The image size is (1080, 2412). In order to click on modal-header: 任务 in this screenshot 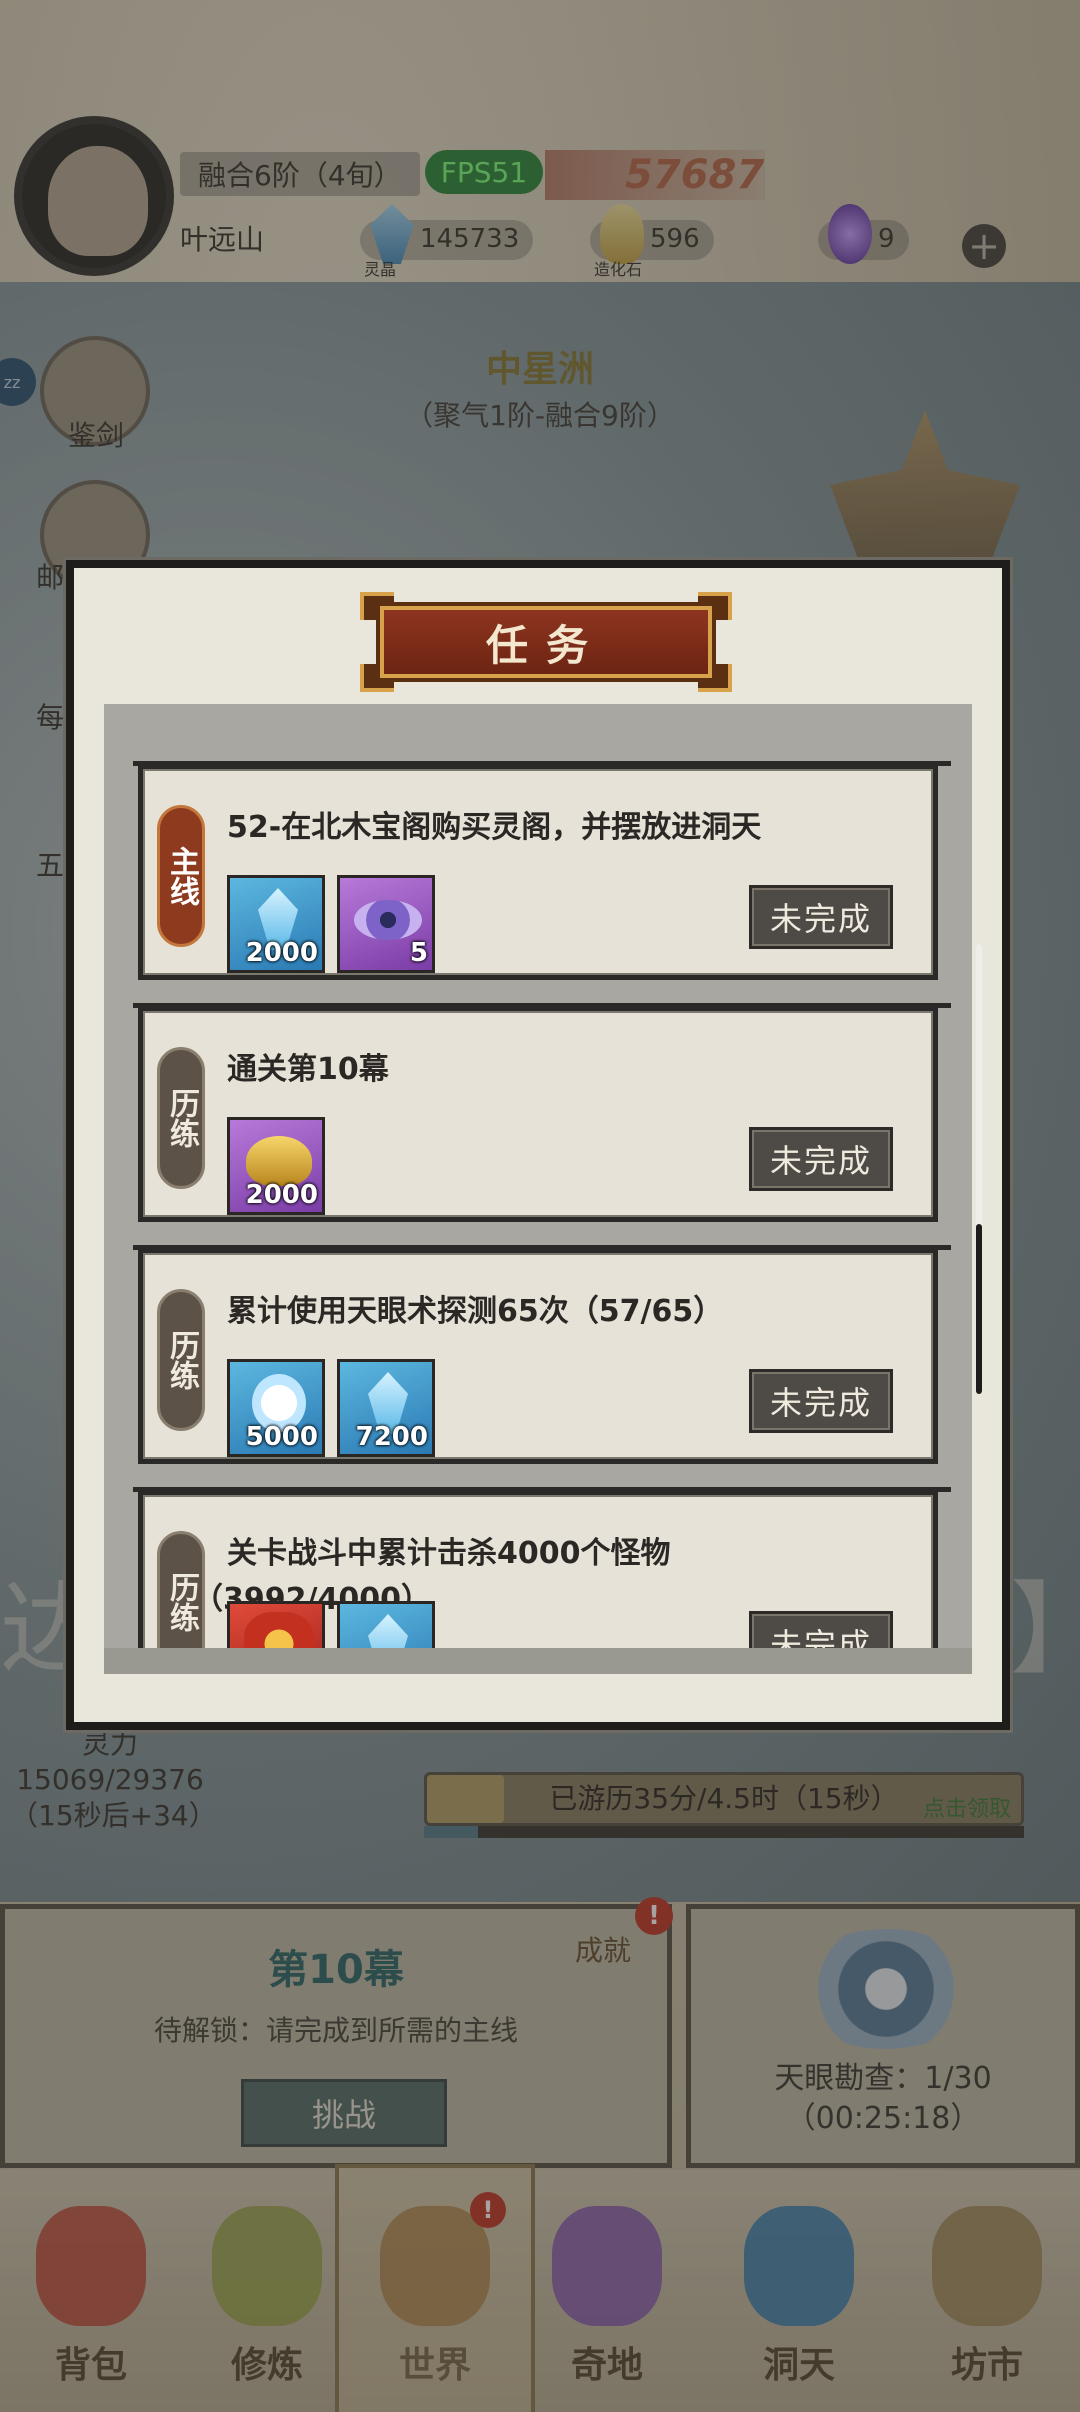, I will do `click(546, 642)`.